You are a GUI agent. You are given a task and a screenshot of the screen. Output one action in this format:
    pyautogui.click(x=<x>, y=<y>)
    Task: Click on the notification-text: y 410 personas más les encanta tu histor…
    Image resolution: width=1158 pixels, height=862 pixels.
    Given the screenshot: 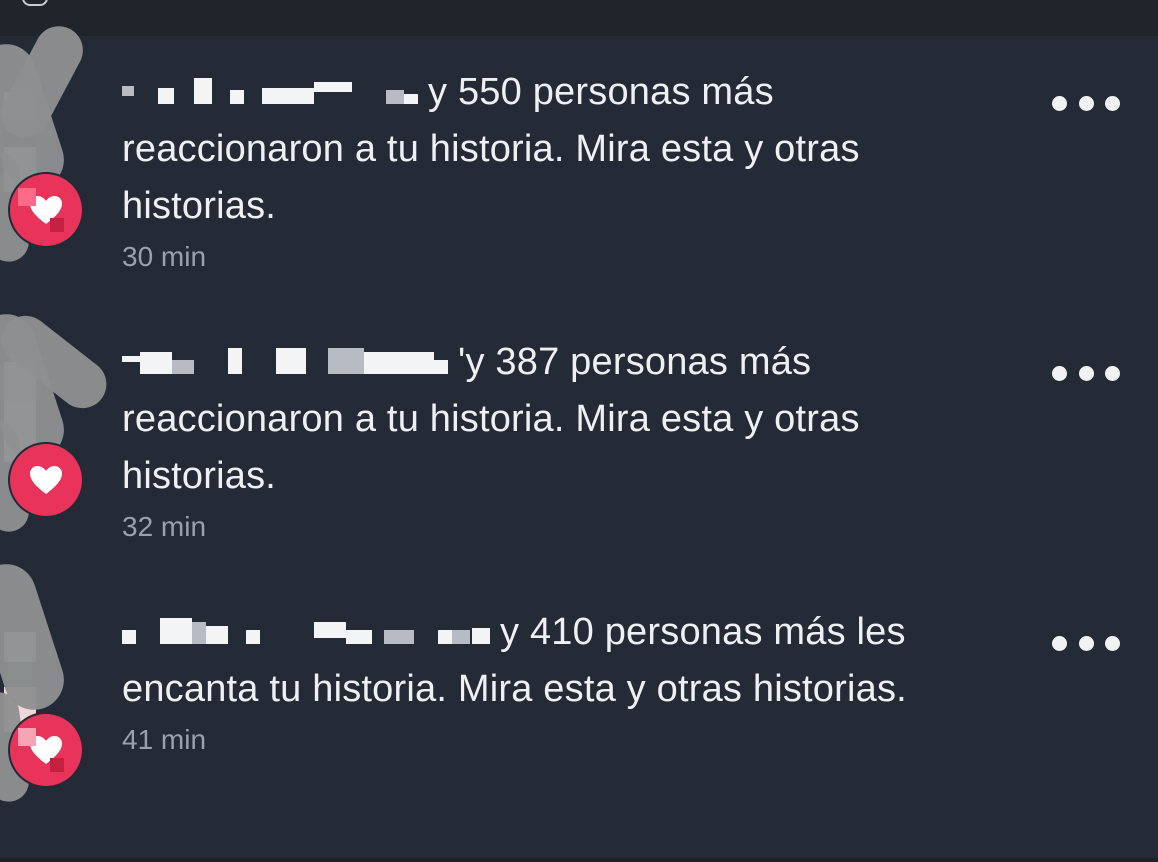 What is the action you would take?
    pyautogui.click(x=562, y=682)
    